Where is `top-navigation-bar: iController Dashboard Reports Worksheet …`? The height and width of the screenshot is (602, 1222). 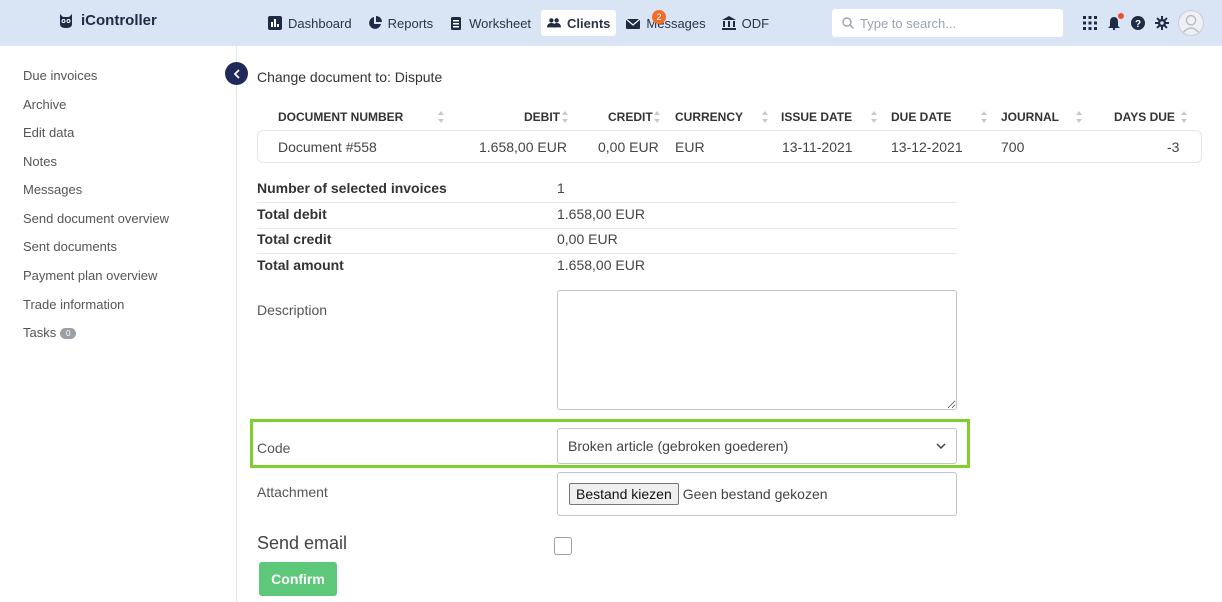
top-navigation-bar: iController Dashboard Reports Worksheet … is located at coordinates (611, 23).